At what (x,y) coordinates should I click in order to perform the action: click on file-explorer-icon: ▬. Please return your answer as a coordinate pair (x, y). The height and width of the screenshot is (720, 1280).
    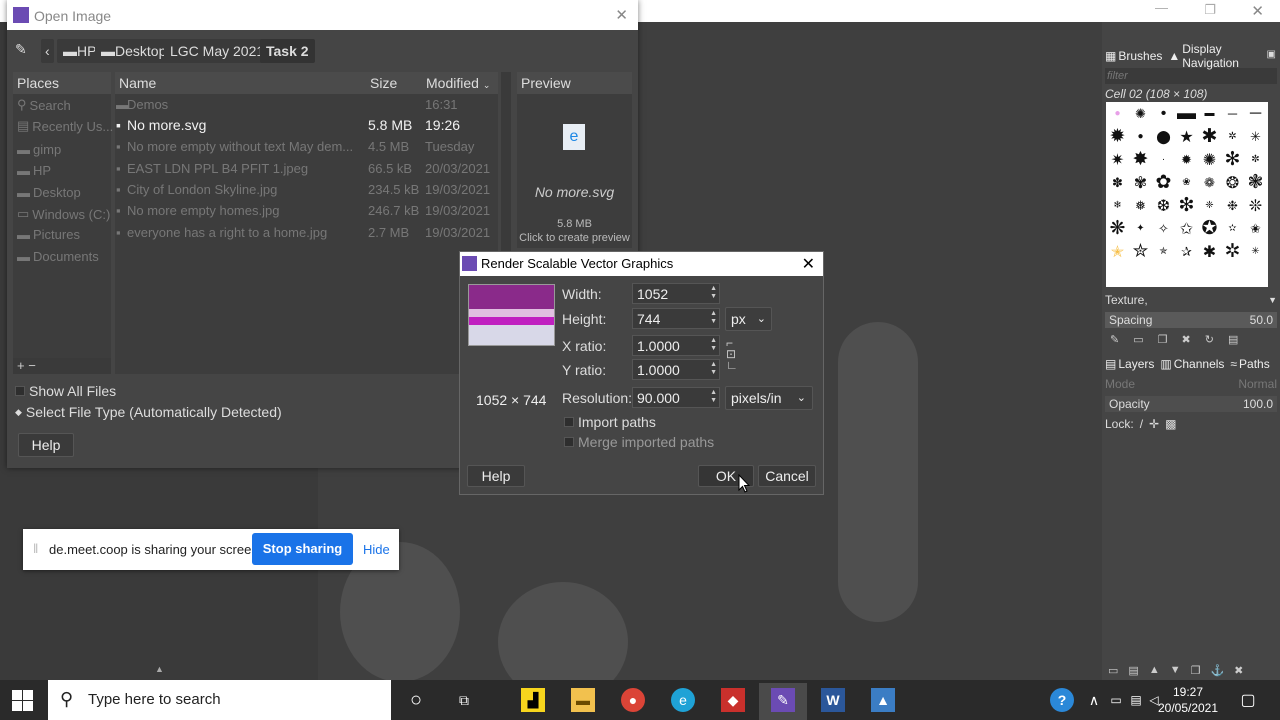
    Looking at the image, I should click on (583, 700).